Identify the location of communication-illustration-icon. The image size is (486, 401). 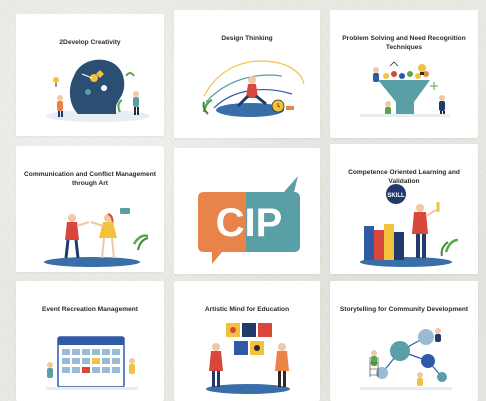
(96, 237).